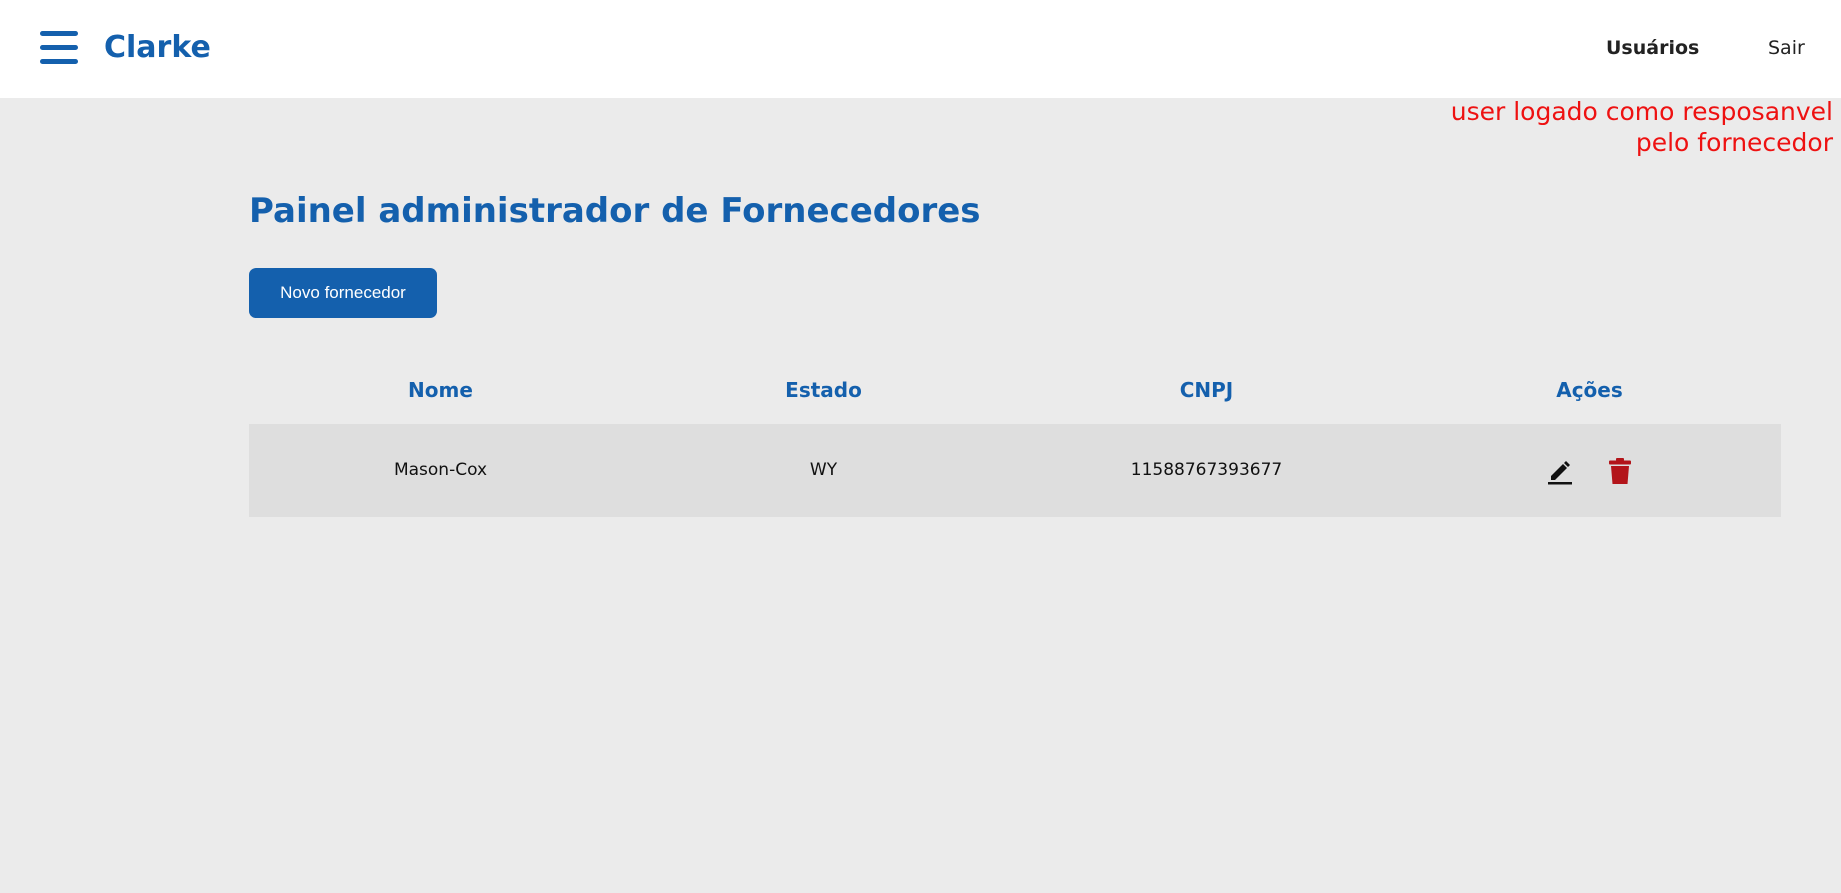 The height and width of the screenshot is (893, 1841). I want to click on cell-actions, so click(1589, 470).